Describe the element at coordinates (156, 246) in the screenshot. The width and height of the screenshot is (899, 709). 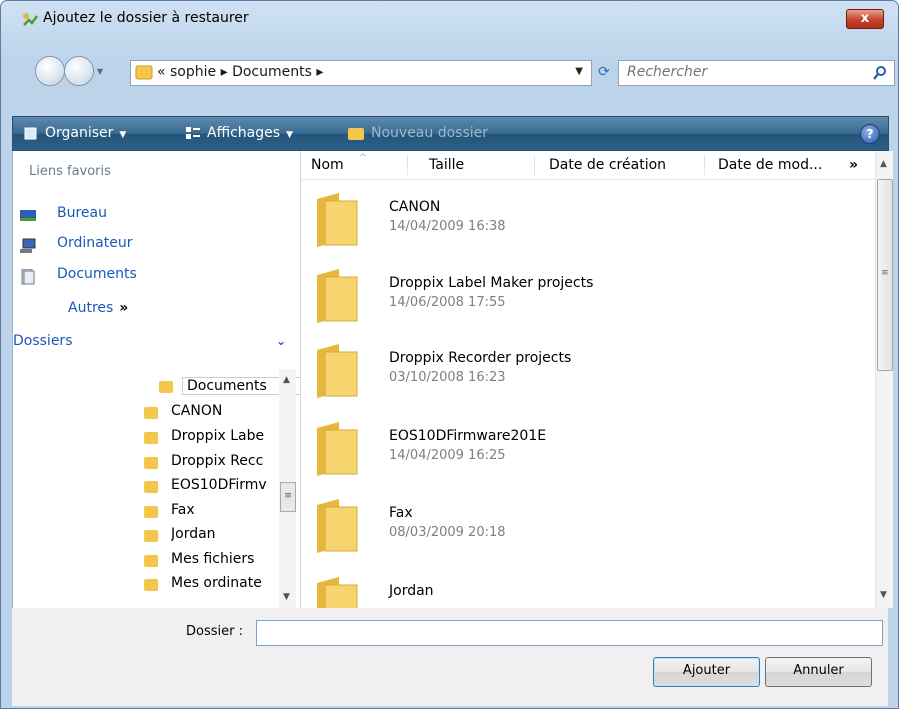
I see `favorite-item-ordinateur: Ordinateur` at that location.